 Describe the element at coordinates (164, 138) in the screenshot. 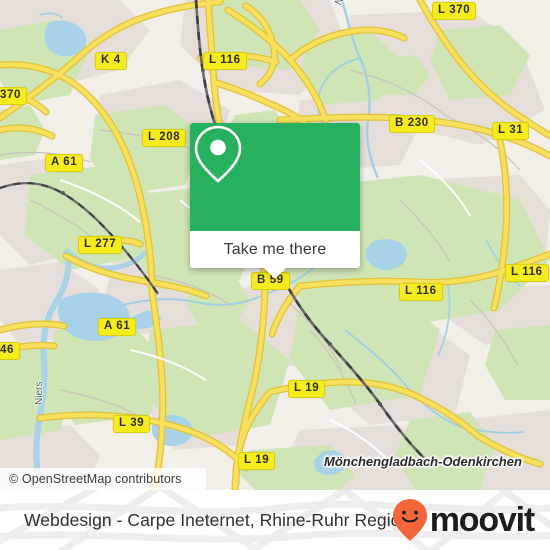

I see `road-shield: L 208` at that location.